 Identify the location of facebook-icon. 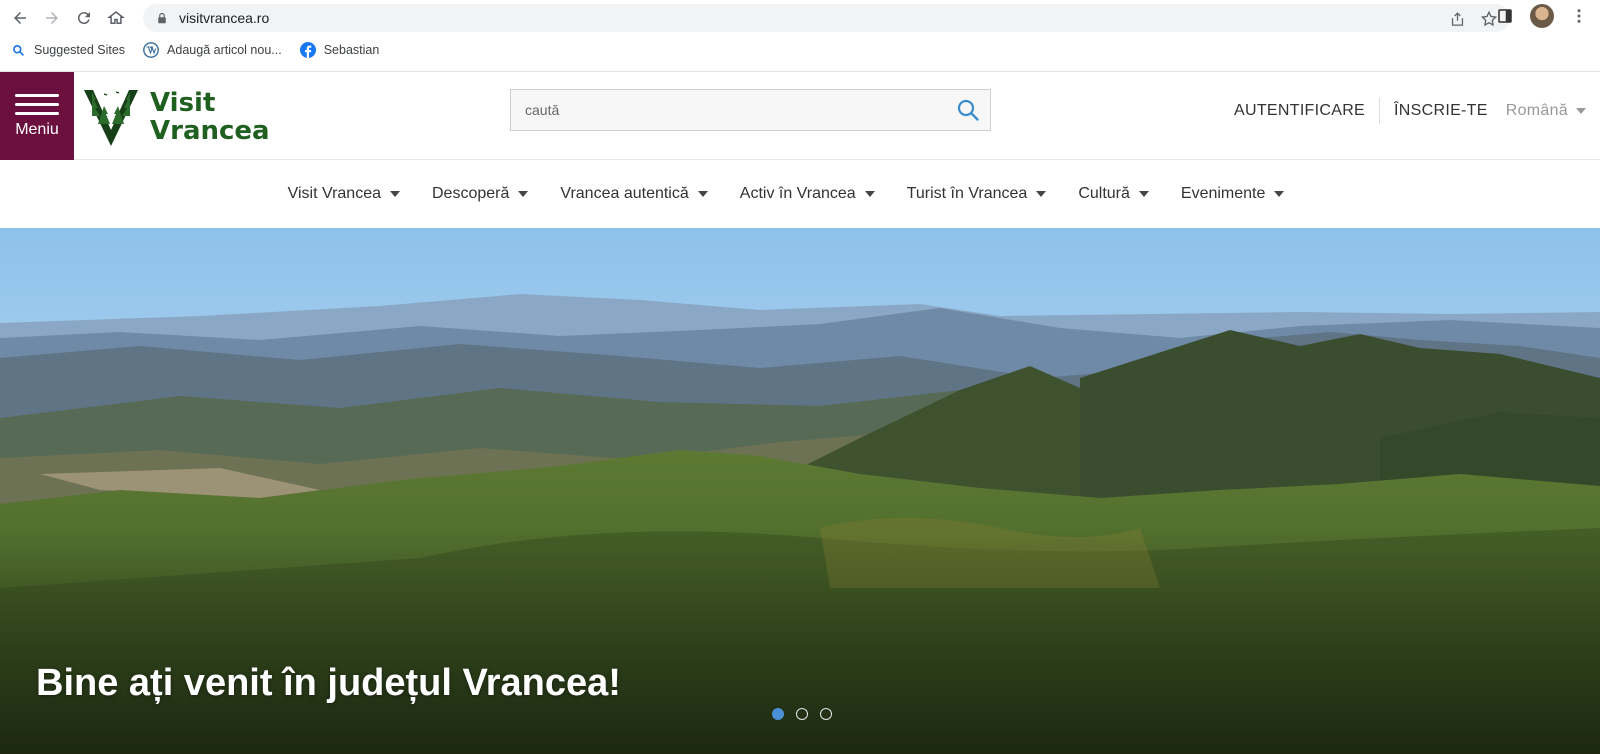
(307, 50).